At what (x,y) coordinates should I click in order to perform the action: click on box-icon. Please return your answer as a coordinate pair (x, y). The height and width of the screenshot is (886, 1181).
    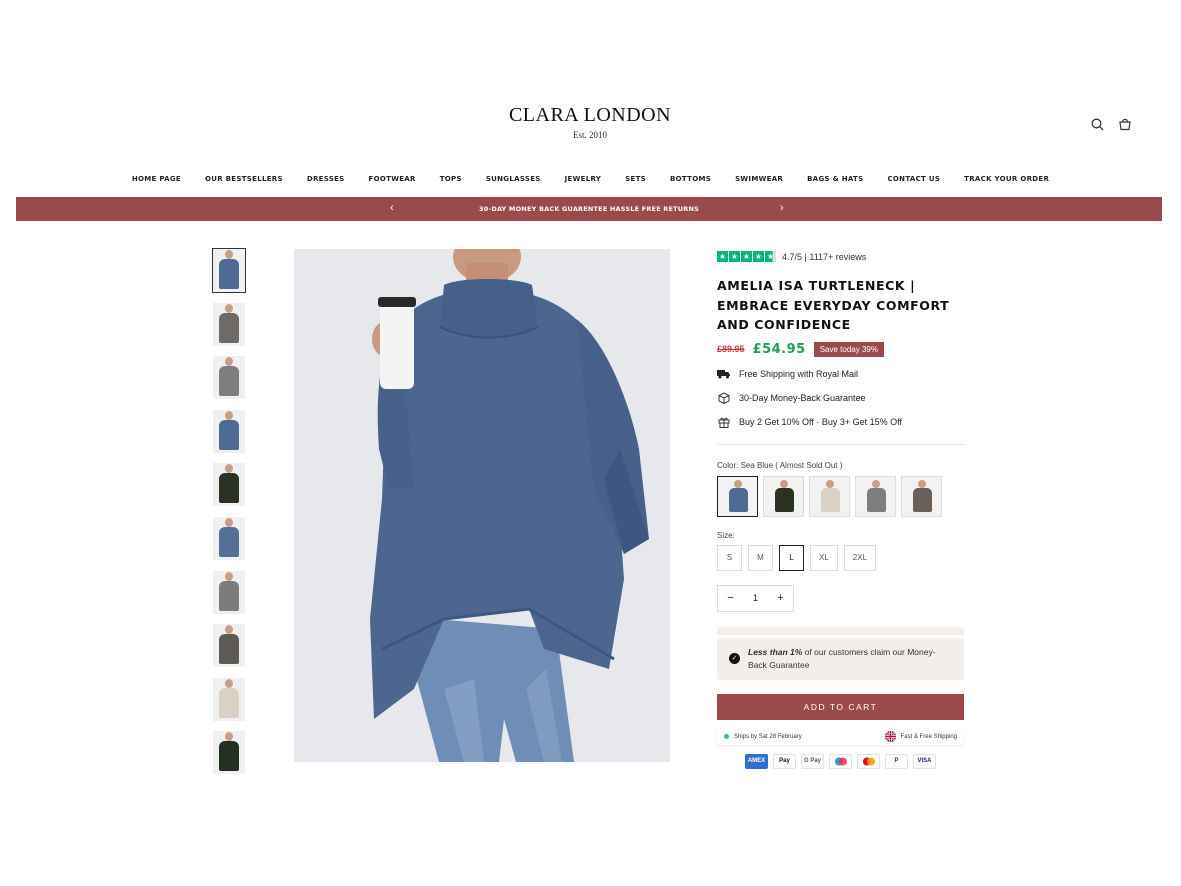
    Looking at the image, I should click on (724, 398).